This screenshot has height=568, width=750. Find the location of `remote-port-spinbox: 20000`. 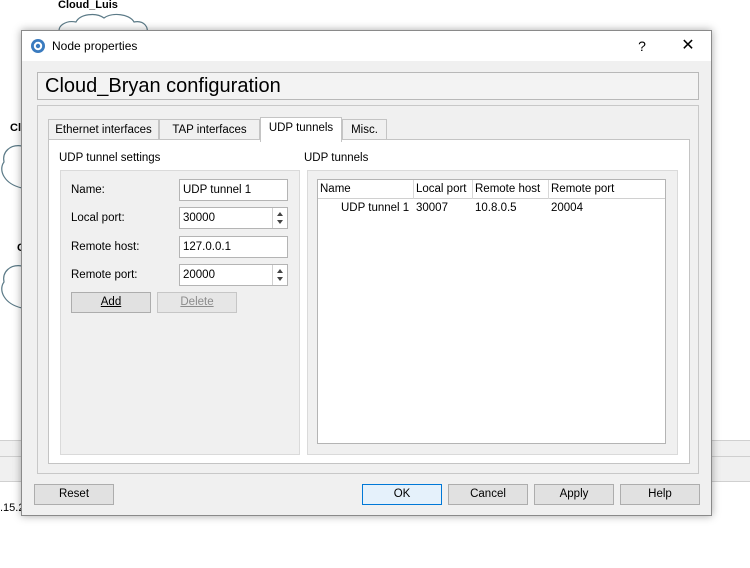

remote-port-spinbox: 20000 is located at coordinates (233, 275).